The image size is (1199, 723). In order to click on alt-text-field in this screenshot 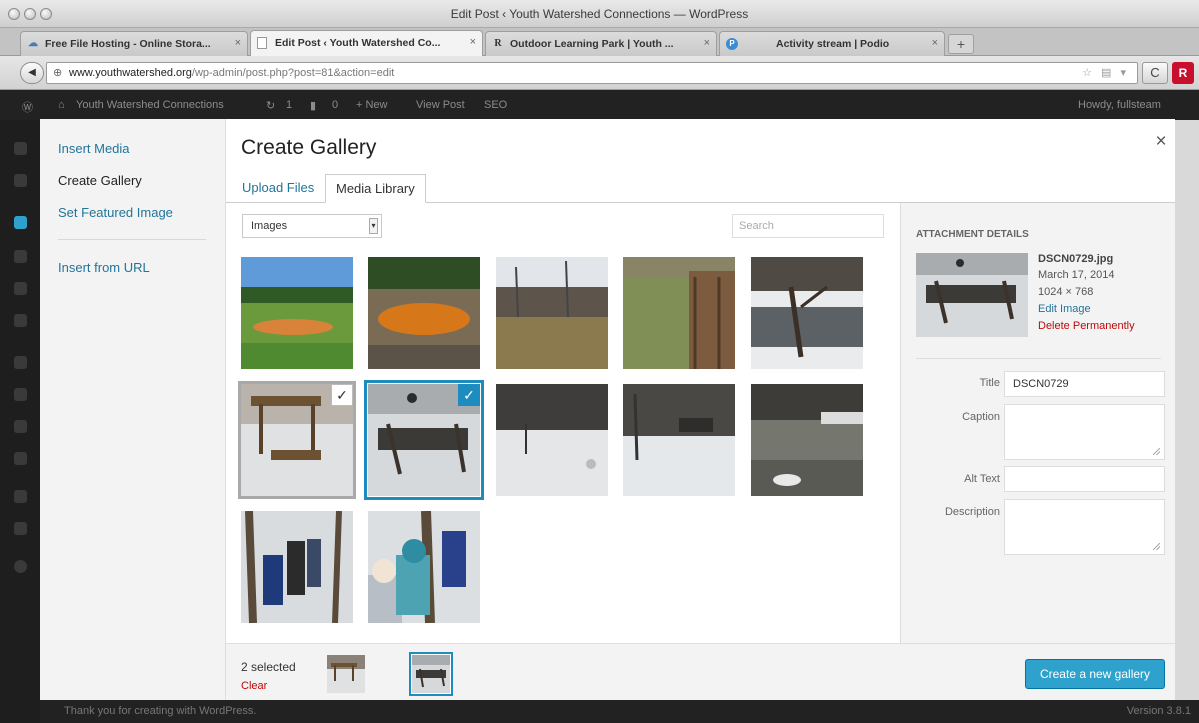, I will do `click(1084, 479)`.